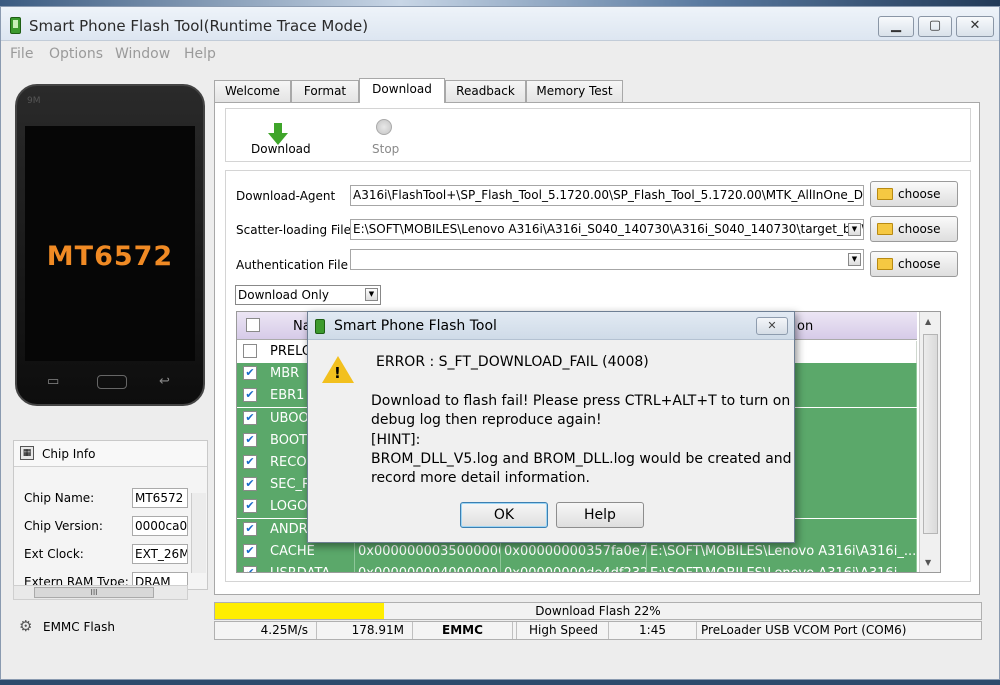 This screenshot has height=685, width=1000. I want to click on maximize-button: ▢, so click(935, 26).